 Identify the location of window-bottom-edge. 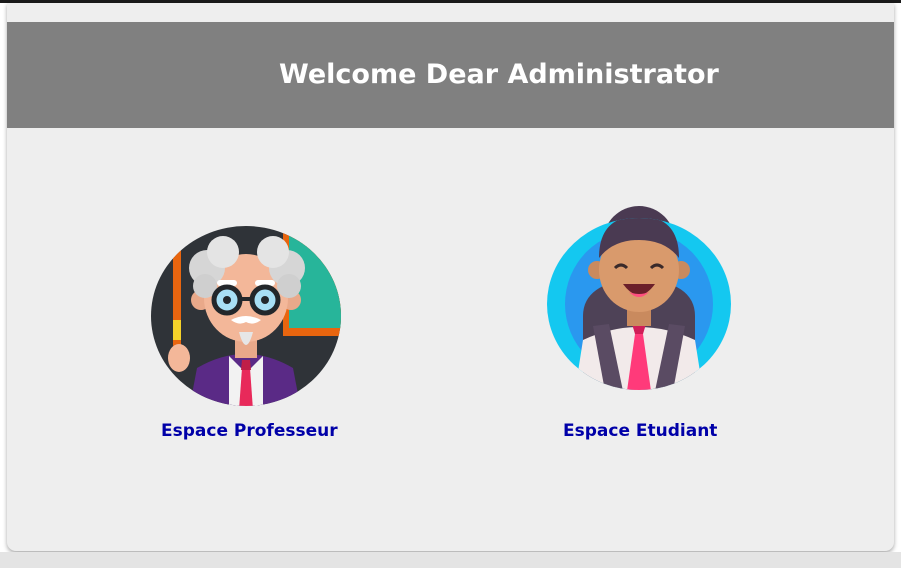
(450, 560).